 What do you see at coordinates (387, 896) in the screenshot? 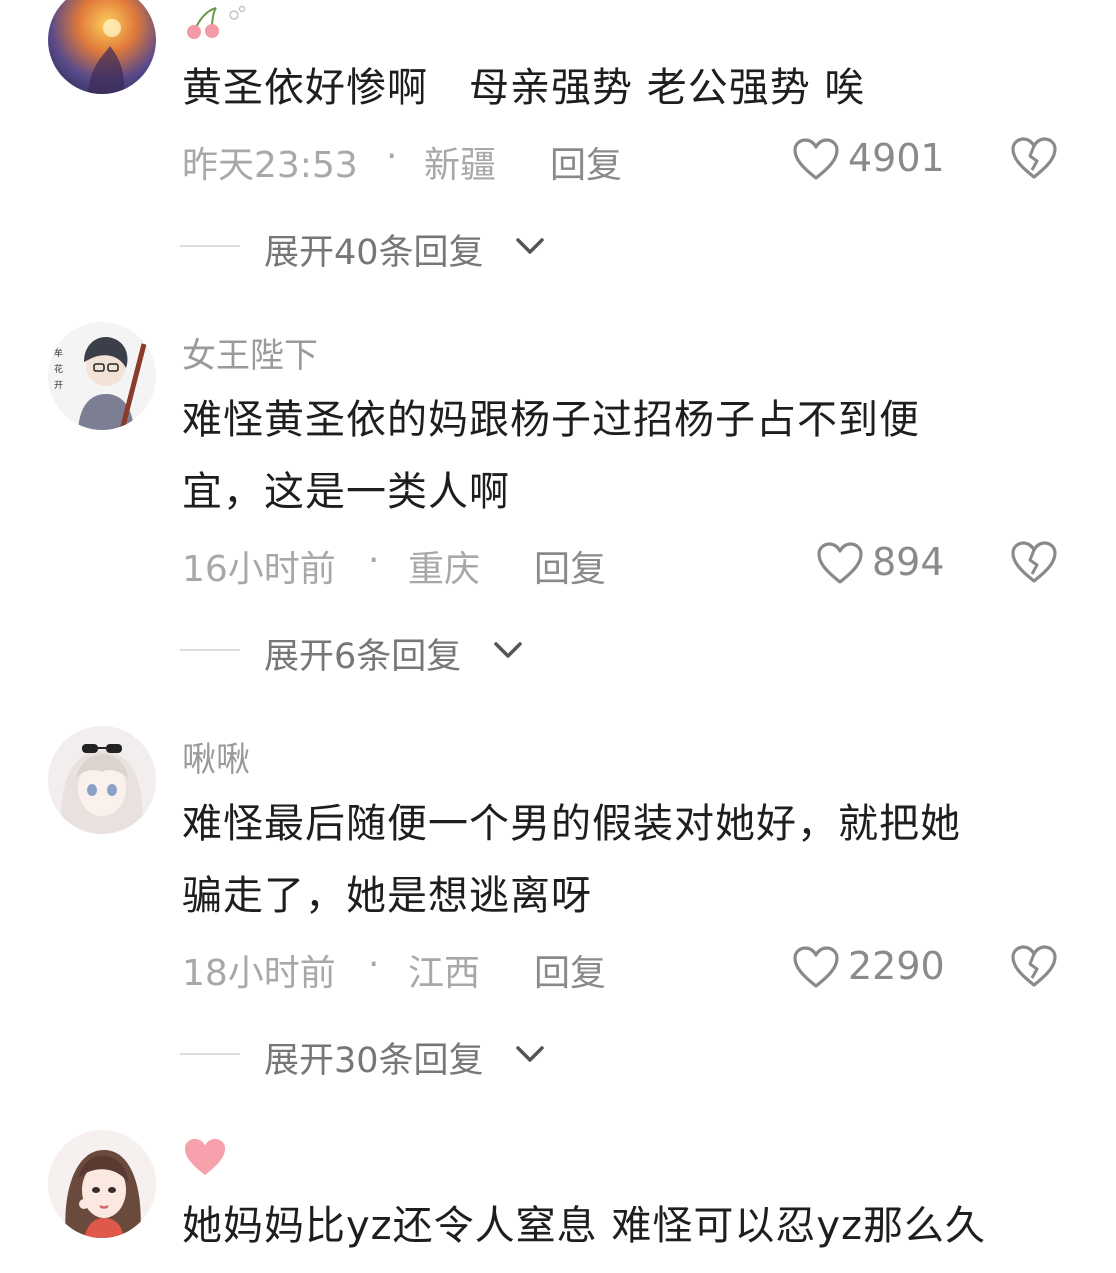
I see `comment-text-line: 骗走了，她是想逃离呀` at bounding box center [387, 896].